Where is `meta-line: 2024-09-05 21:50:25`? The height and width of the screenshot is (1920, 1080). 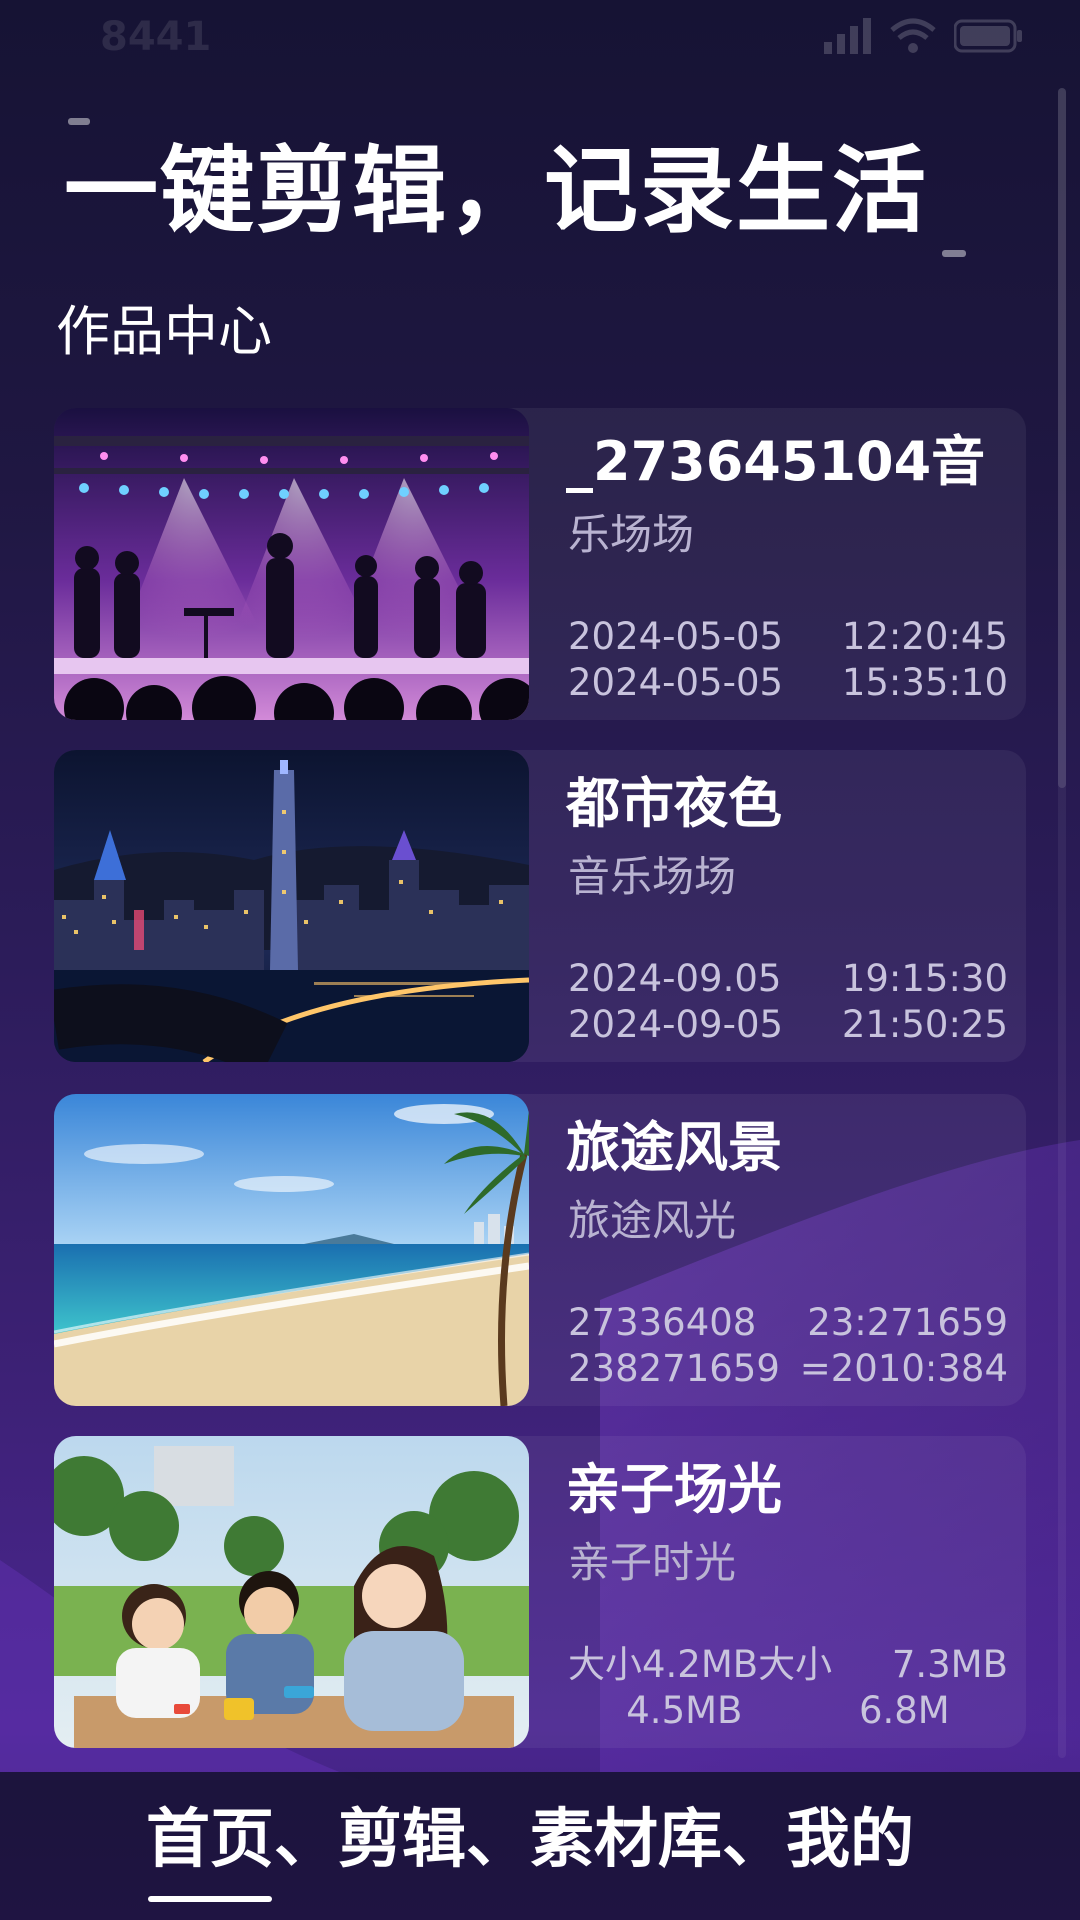 meta-line: 2024-09-05 21:50:25 is located at coordinates (788, 1025).